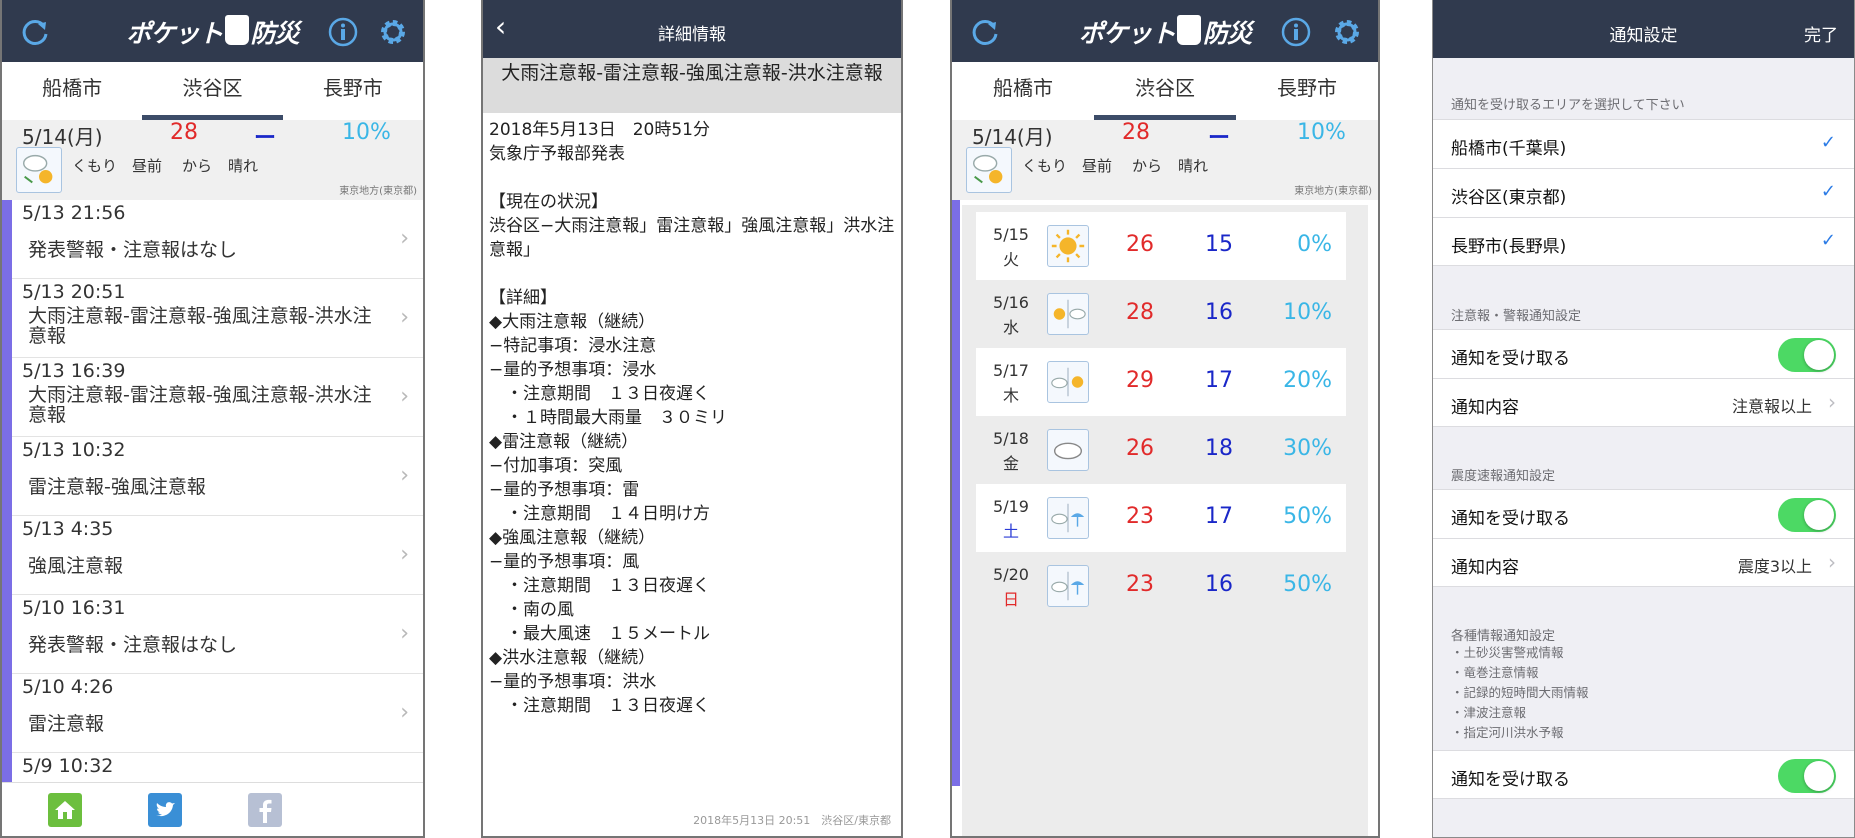 This screenshot has height=838, width=1855. I want to click on cloudy-icon, so click(1068, 450).